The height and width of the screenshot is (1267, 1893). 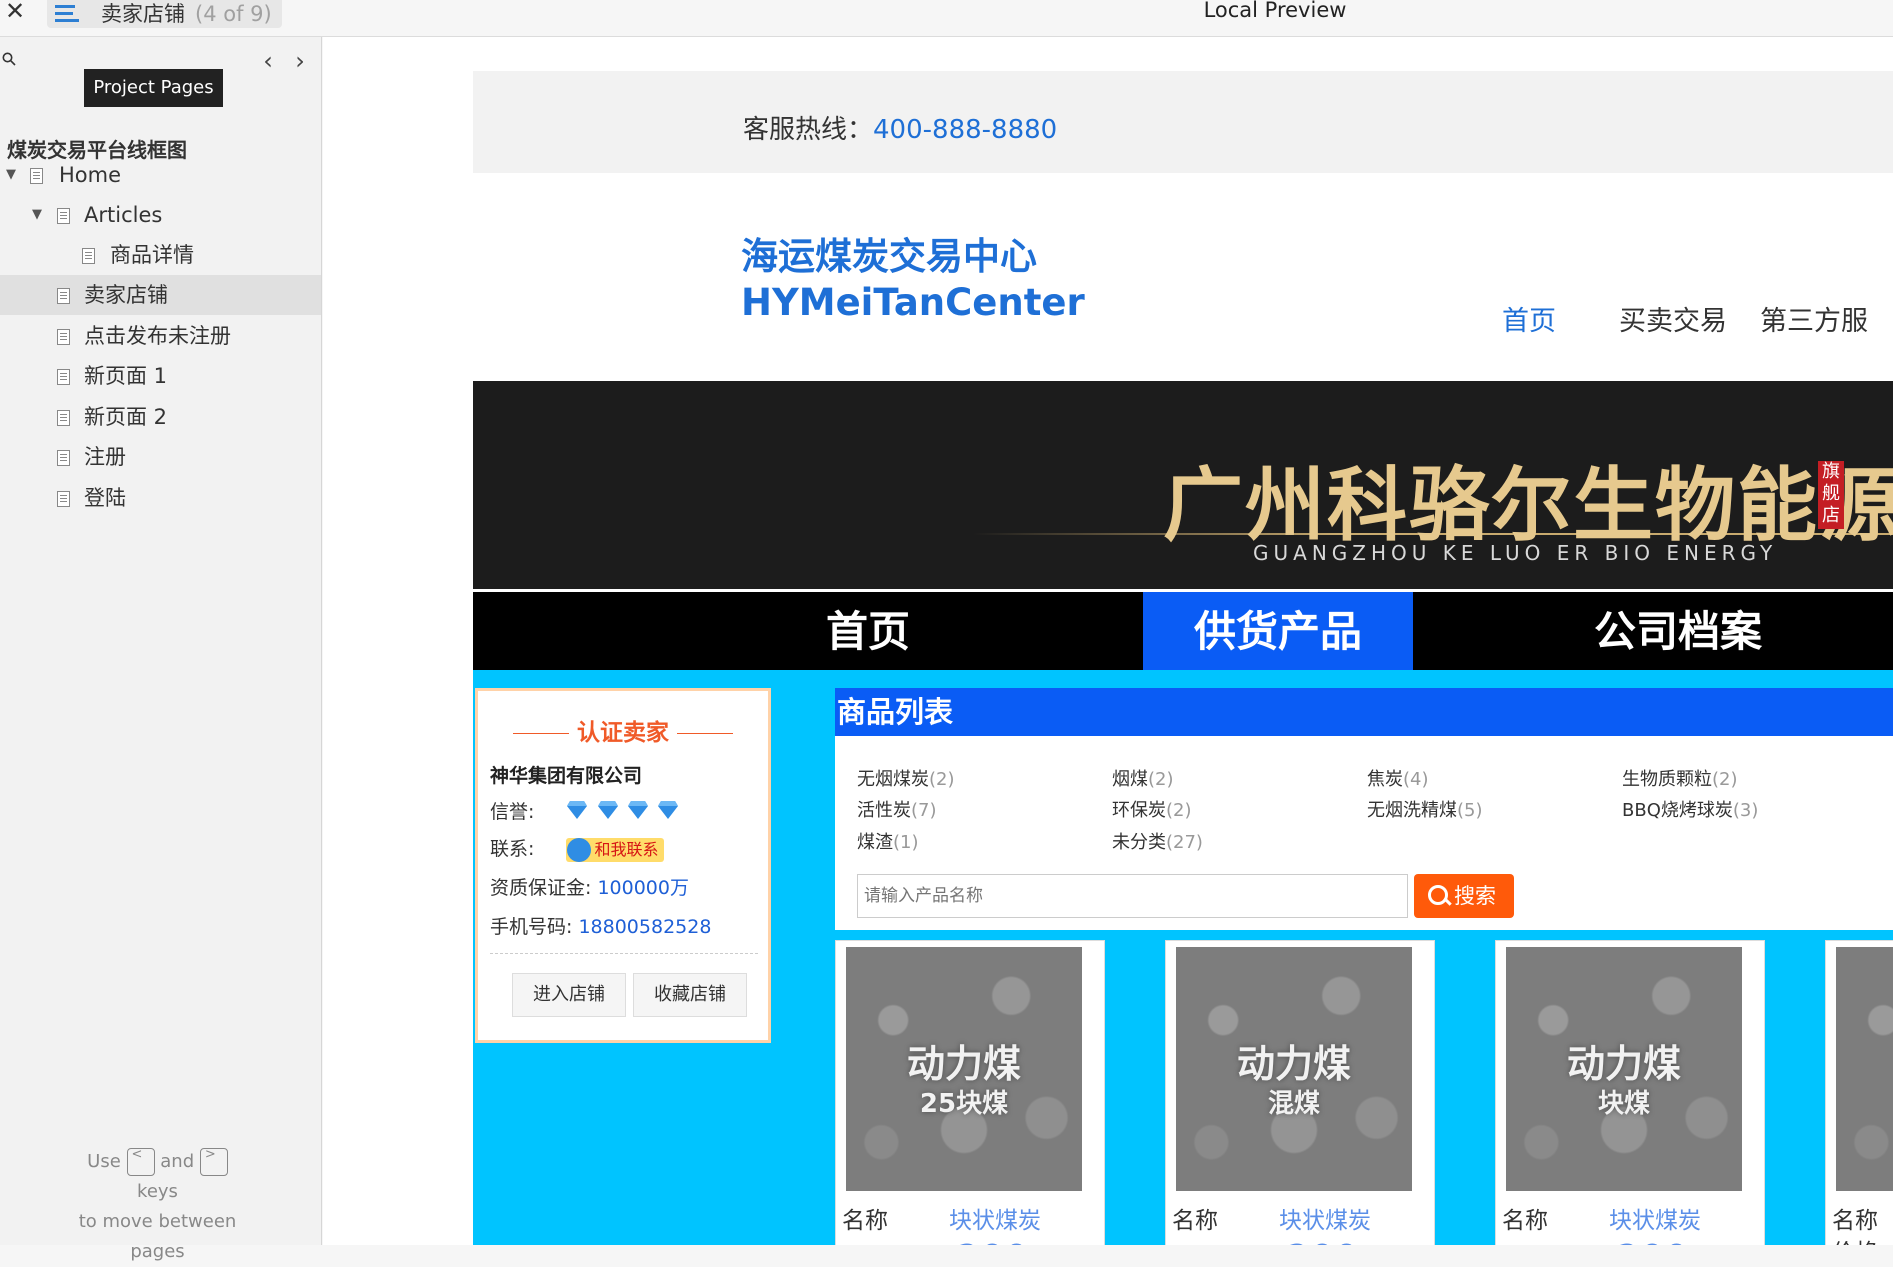 What do you see at coordinates (1152, 809) in the screenshot?
I see `category-link: 环保炭(2)` at bounding box center [1152, 809].